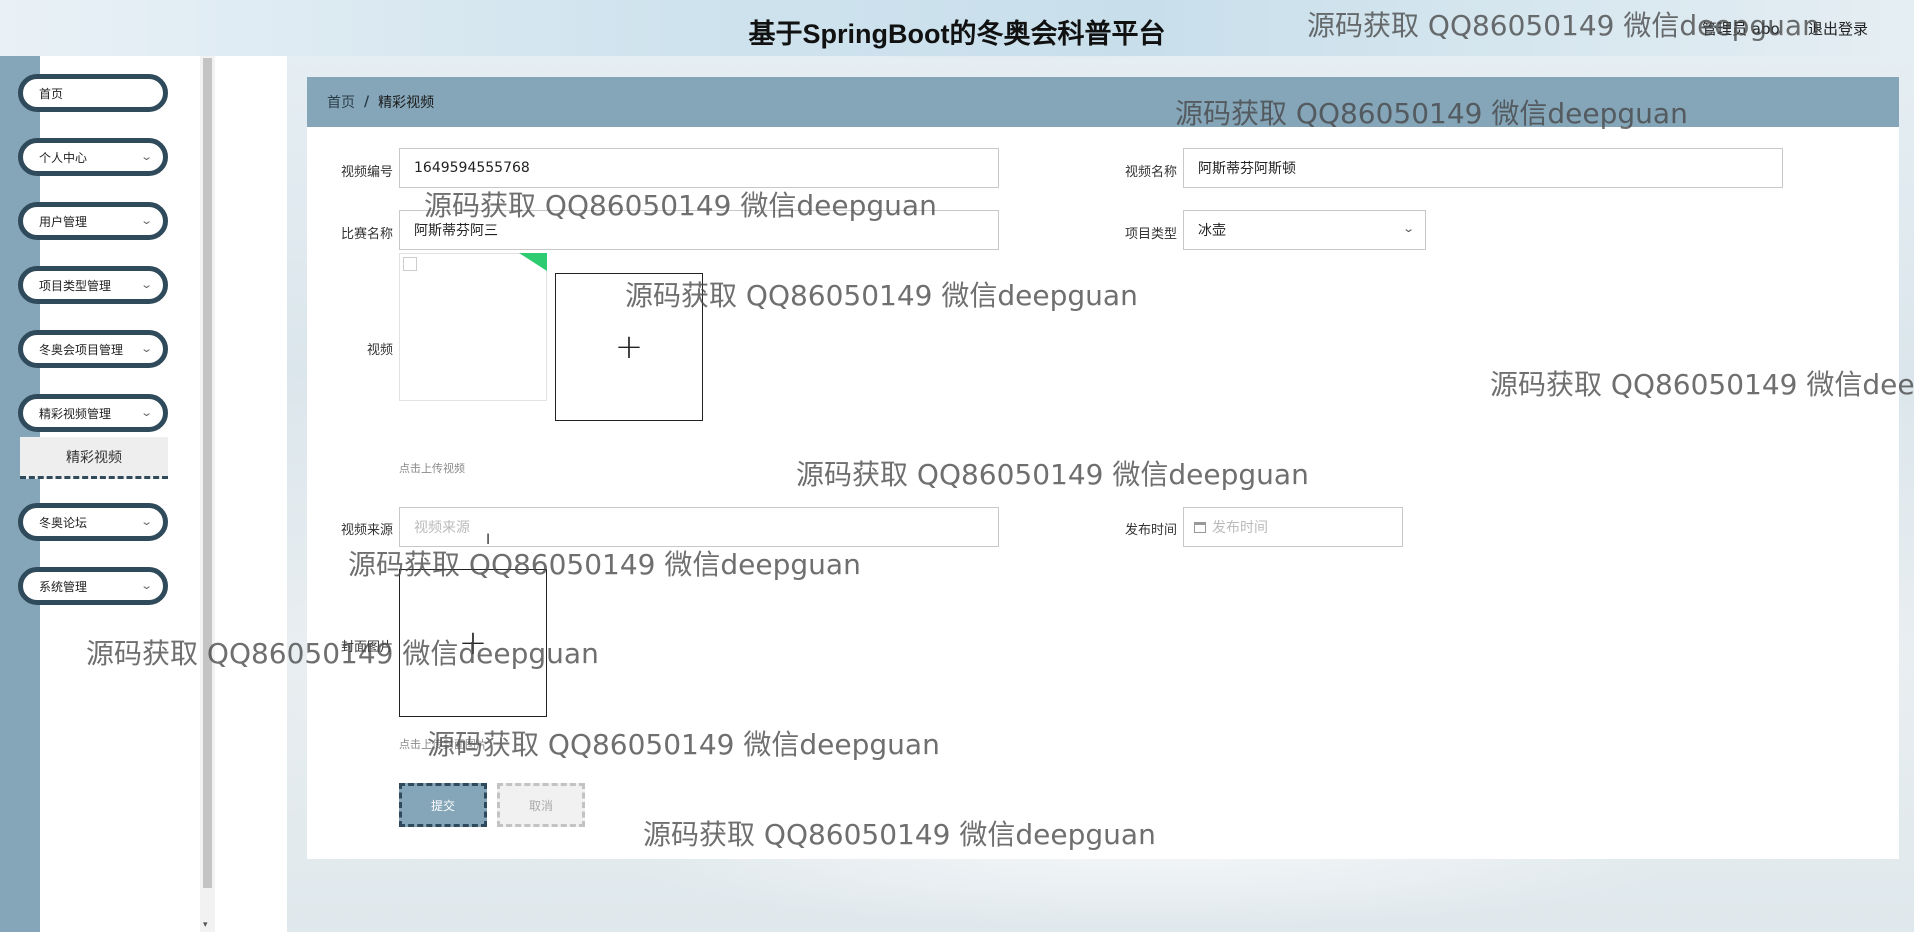 Image resolution: width=1914 pixels, height=932 pixels. What do you see at coordinates (63, 221) in the screenshot?
I see `sidebar-item-label: 用户管理` at bounding box center [63, 221].